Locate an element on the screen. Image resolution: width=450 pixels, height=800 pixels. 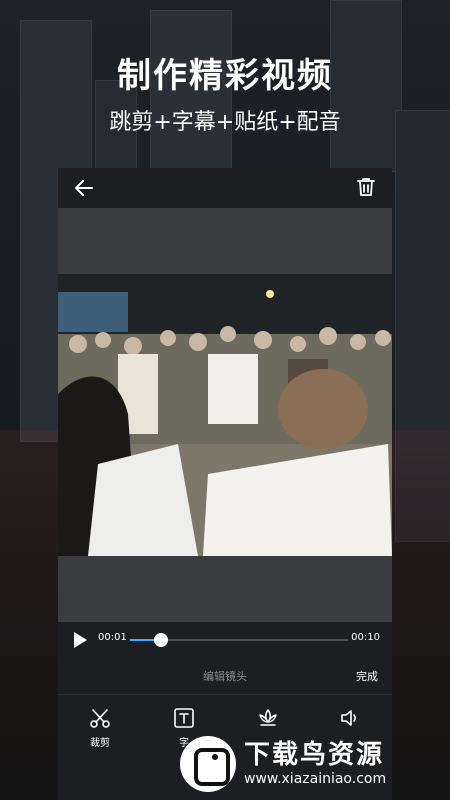
audio-tool-button is located at coordinates (350, 720).